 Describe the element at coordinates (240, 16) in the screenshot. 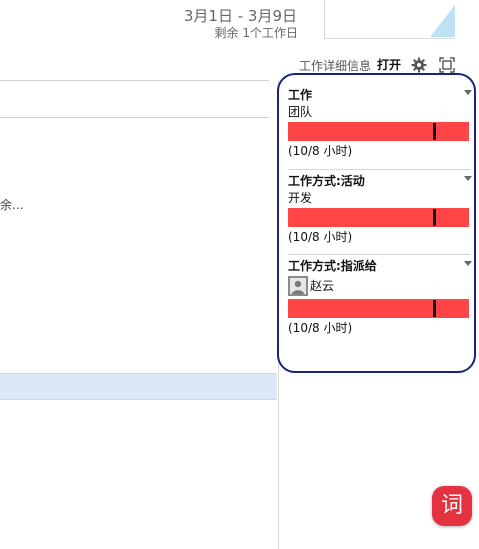

I see `sprint-date-range: 3月1日 - 3月9日` at that location.